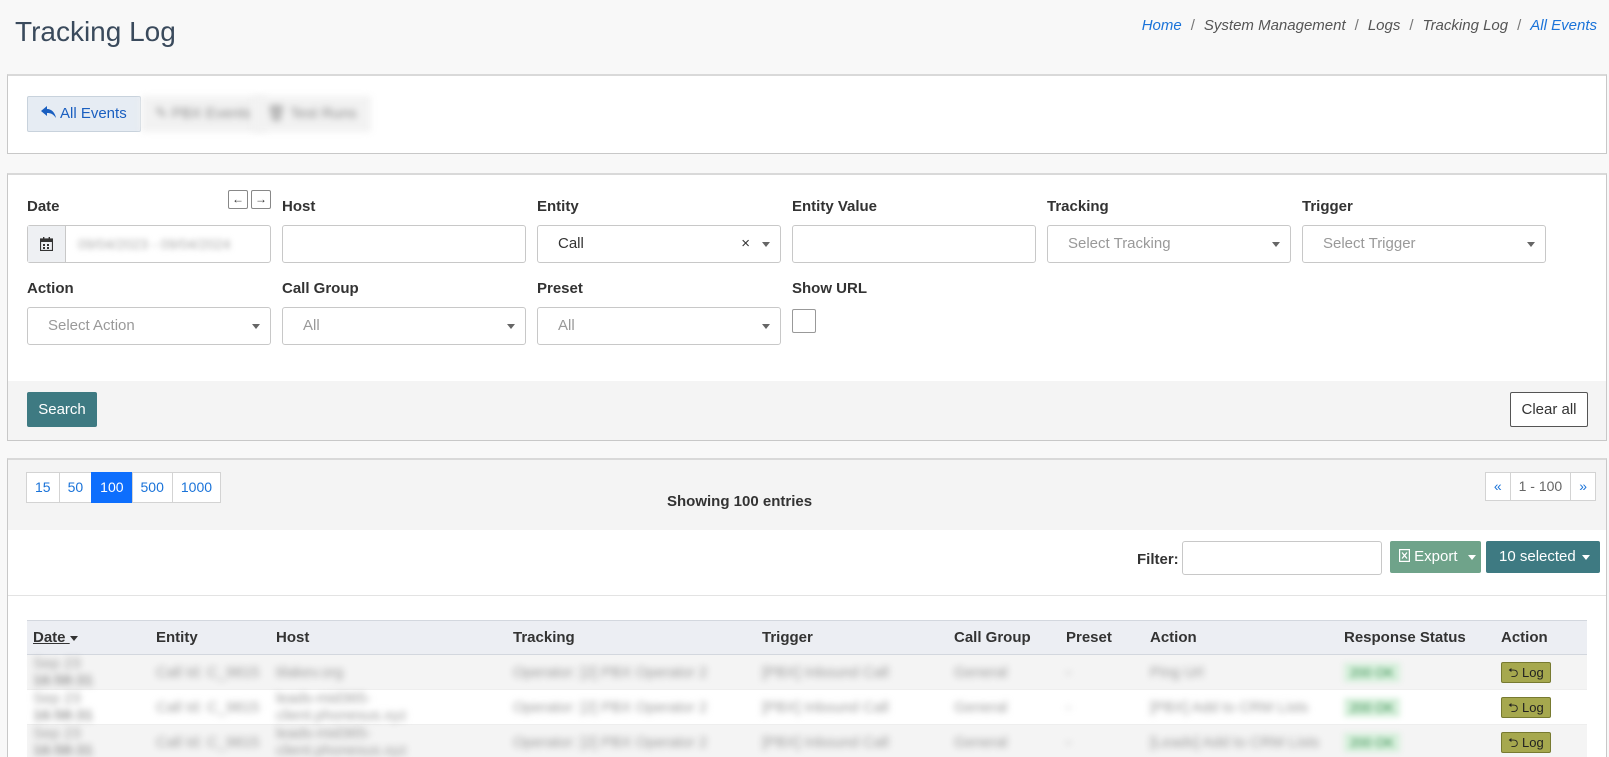 Image resolution: width=1609 pixels, height=757 pixels. I want to click on column-header-entity: Entity, so click(210, 638).